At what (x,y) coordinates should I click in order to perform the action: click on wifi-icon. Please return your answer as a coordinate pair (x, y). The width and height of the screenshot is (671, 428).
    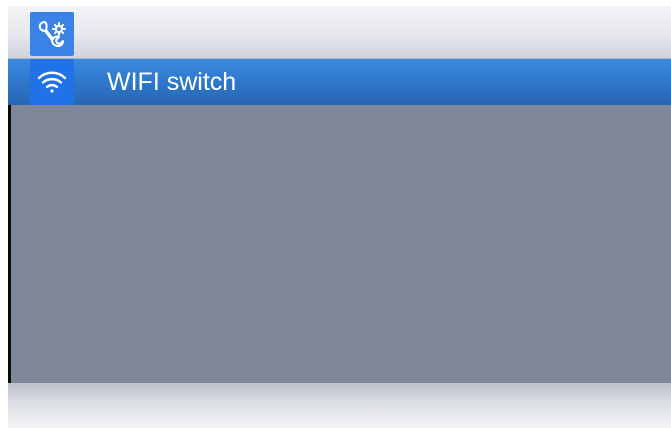
    Looking at the image, I should click on (52, 82).